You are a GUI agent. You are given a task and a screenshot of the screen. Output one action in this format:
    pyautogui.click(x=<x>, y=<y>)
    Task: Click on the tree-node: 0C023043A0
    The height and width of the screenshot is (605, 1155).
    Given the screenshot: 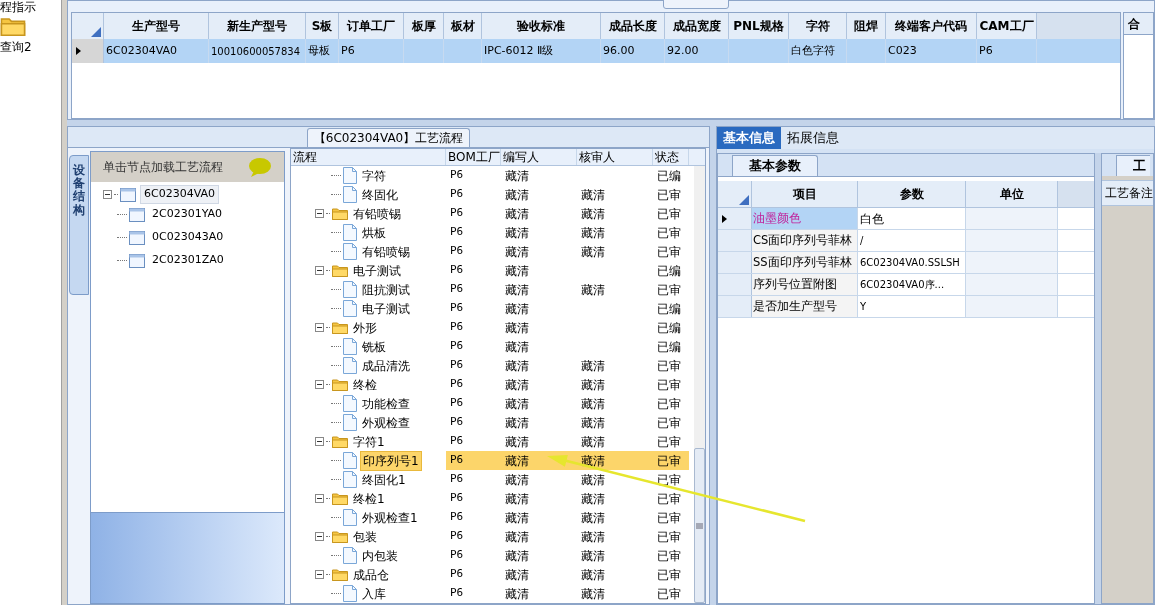 What is the action you would take?
    pyautogui.click(x=188, y=237)
    